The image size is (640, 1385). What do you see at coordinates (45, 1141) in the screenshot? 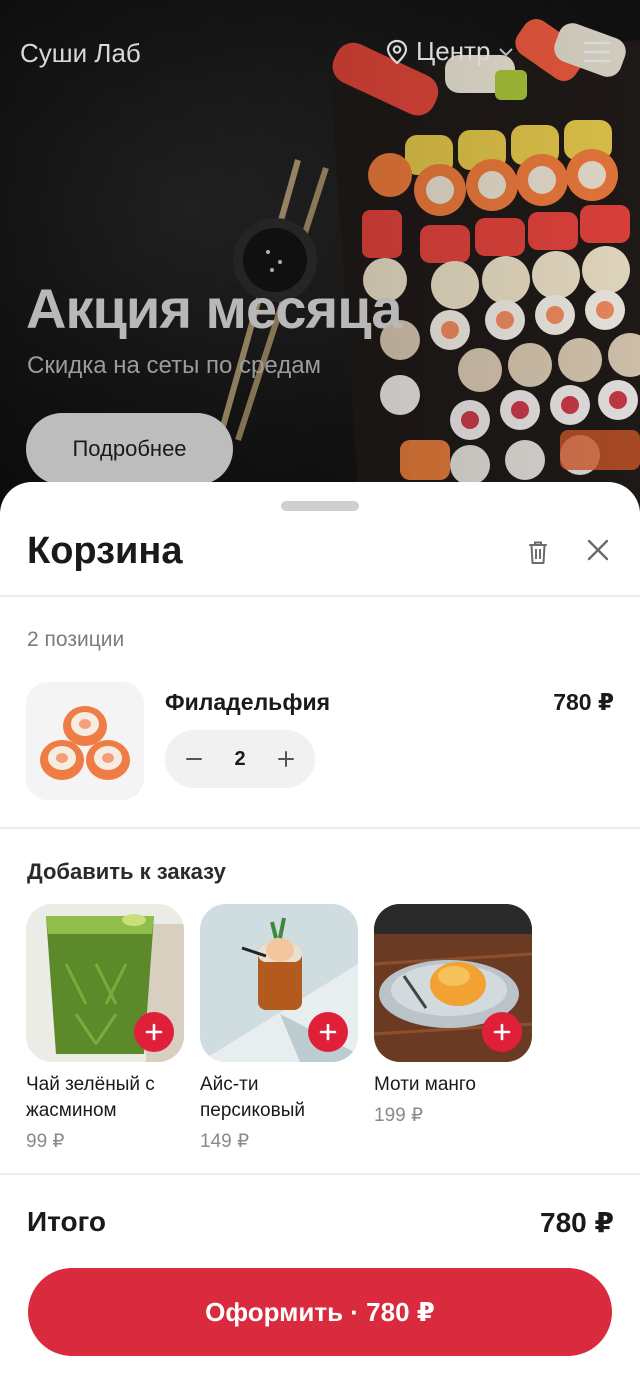
I see `addon-price: 99 ₽` at bounding box center [45, 1141].